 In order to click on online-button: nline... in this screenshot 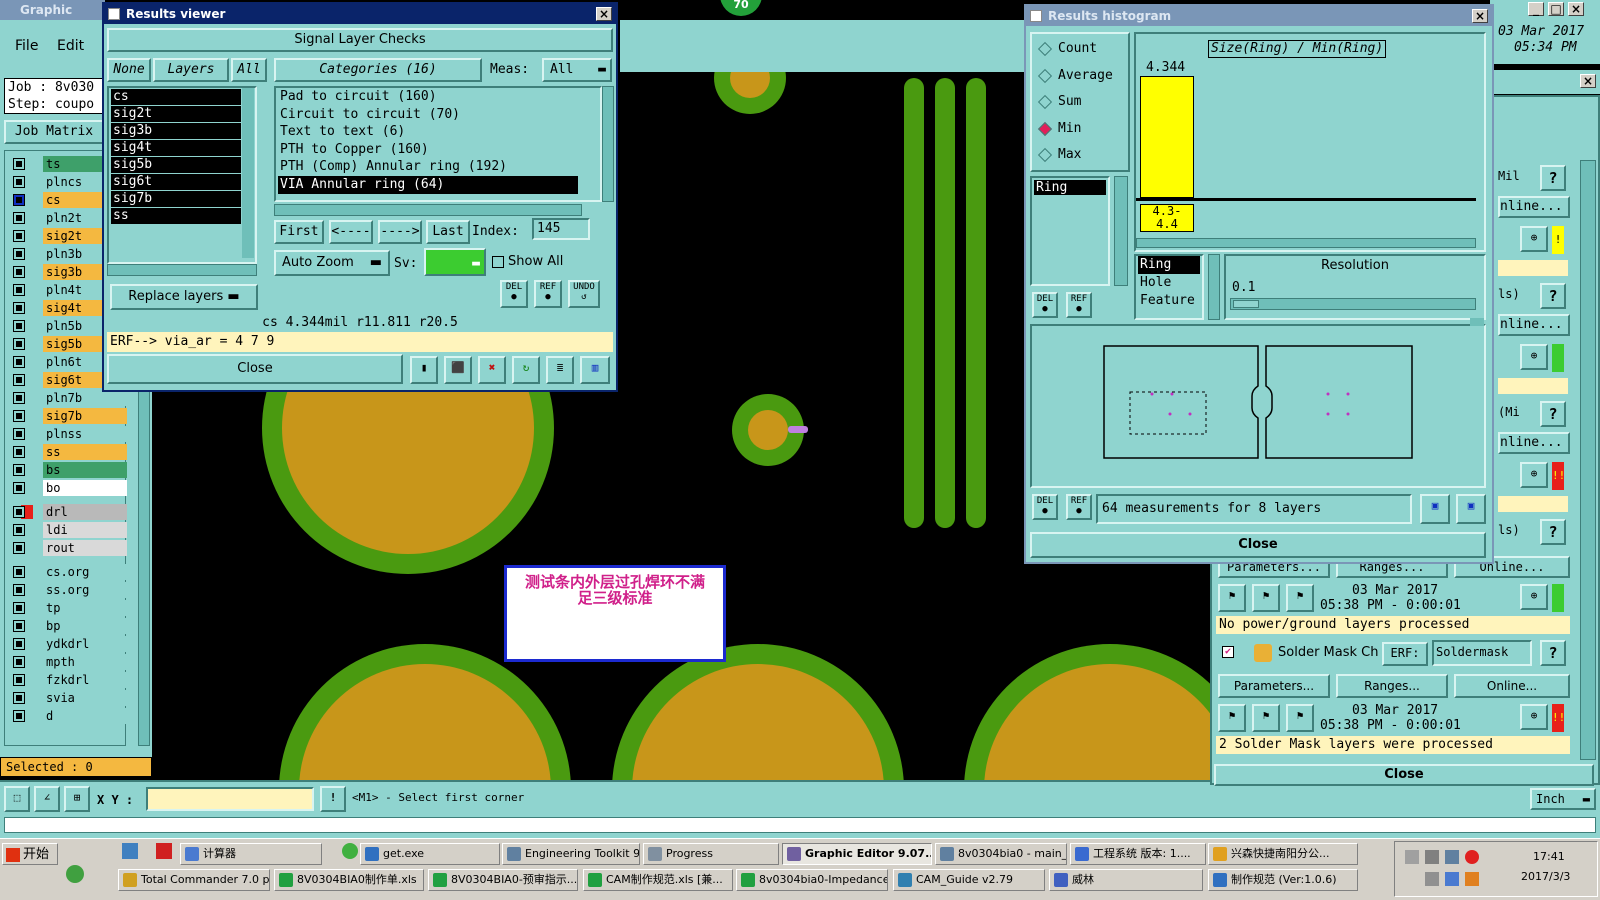, I will do `click(1534, 325)`.